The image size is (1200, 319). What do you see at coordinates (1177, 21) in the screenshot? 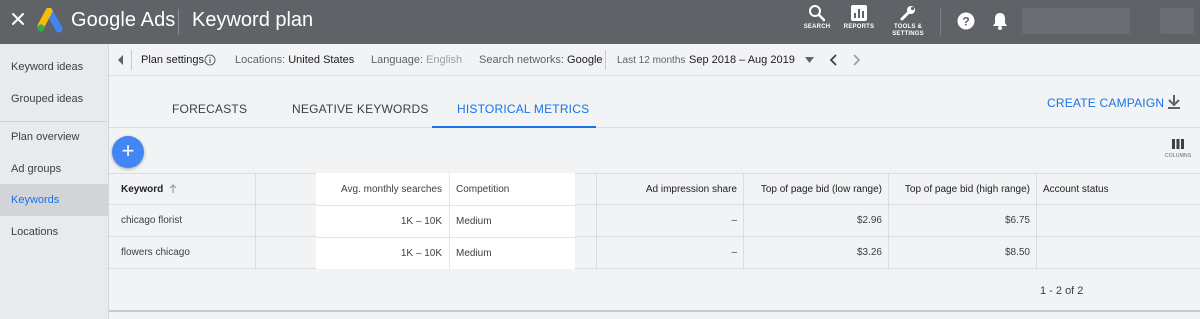
I see `redacted-avatar` at bounding box center [1177, 21].